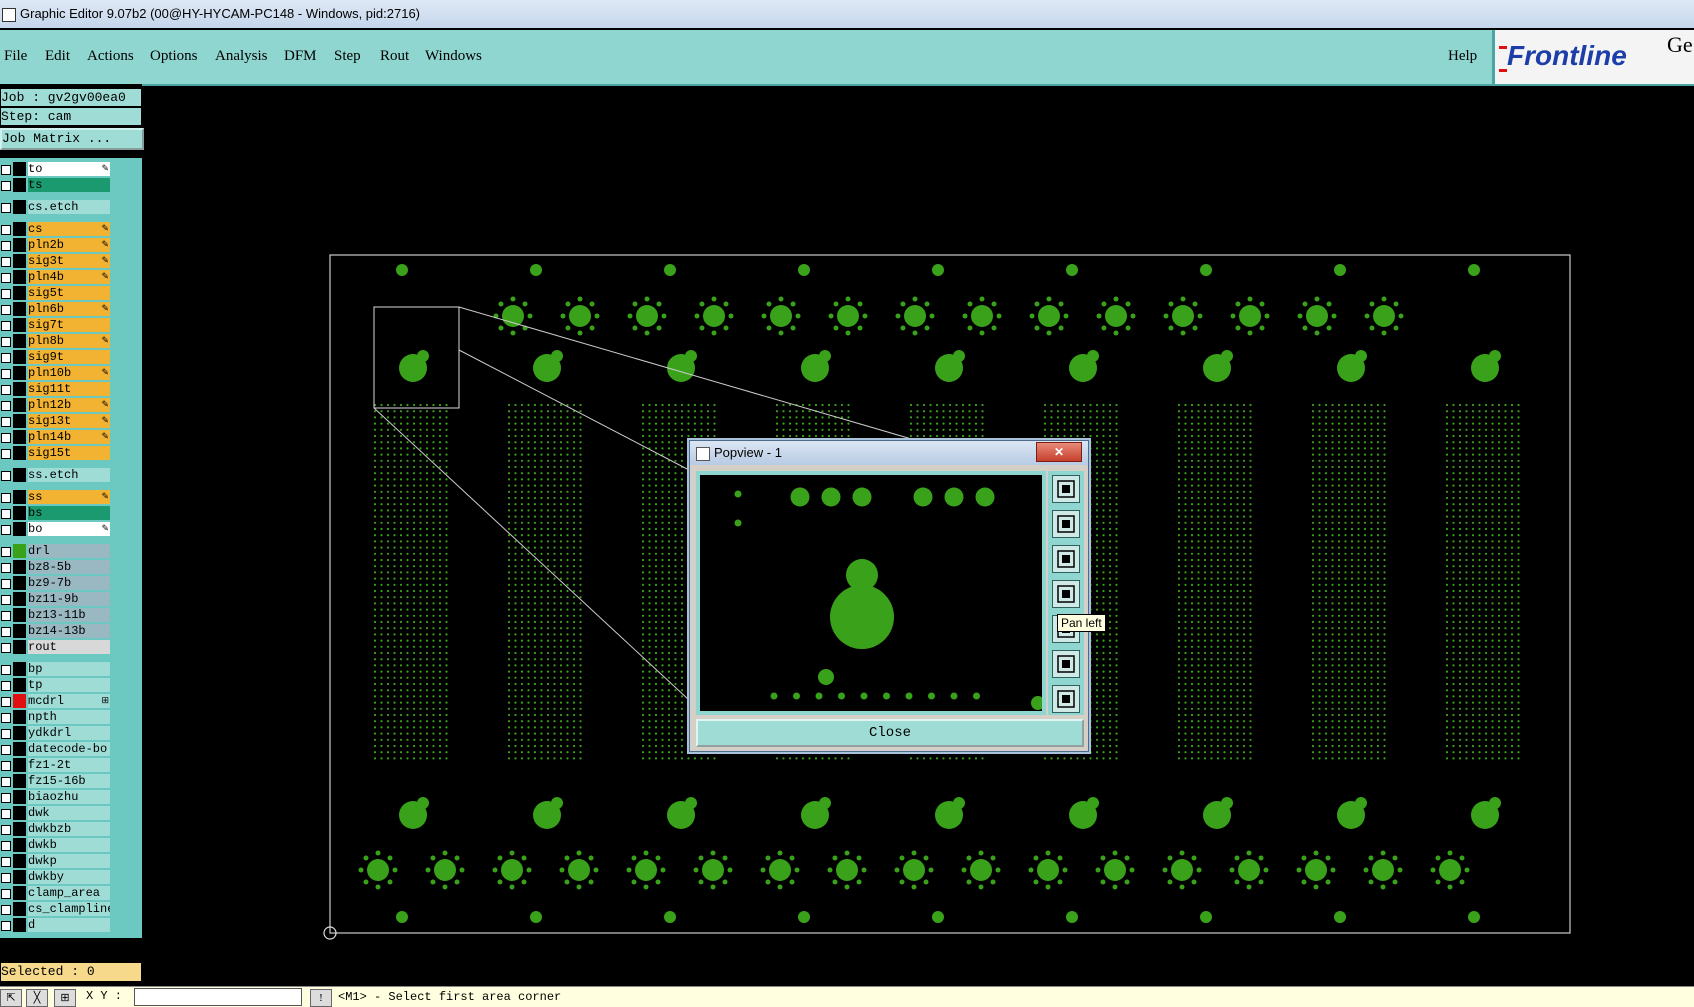 The image size is (1694, 1007). Describe the element at coordinates (56, 765) in the screenshot. I see `layer-row: fz1-2t` at that location.